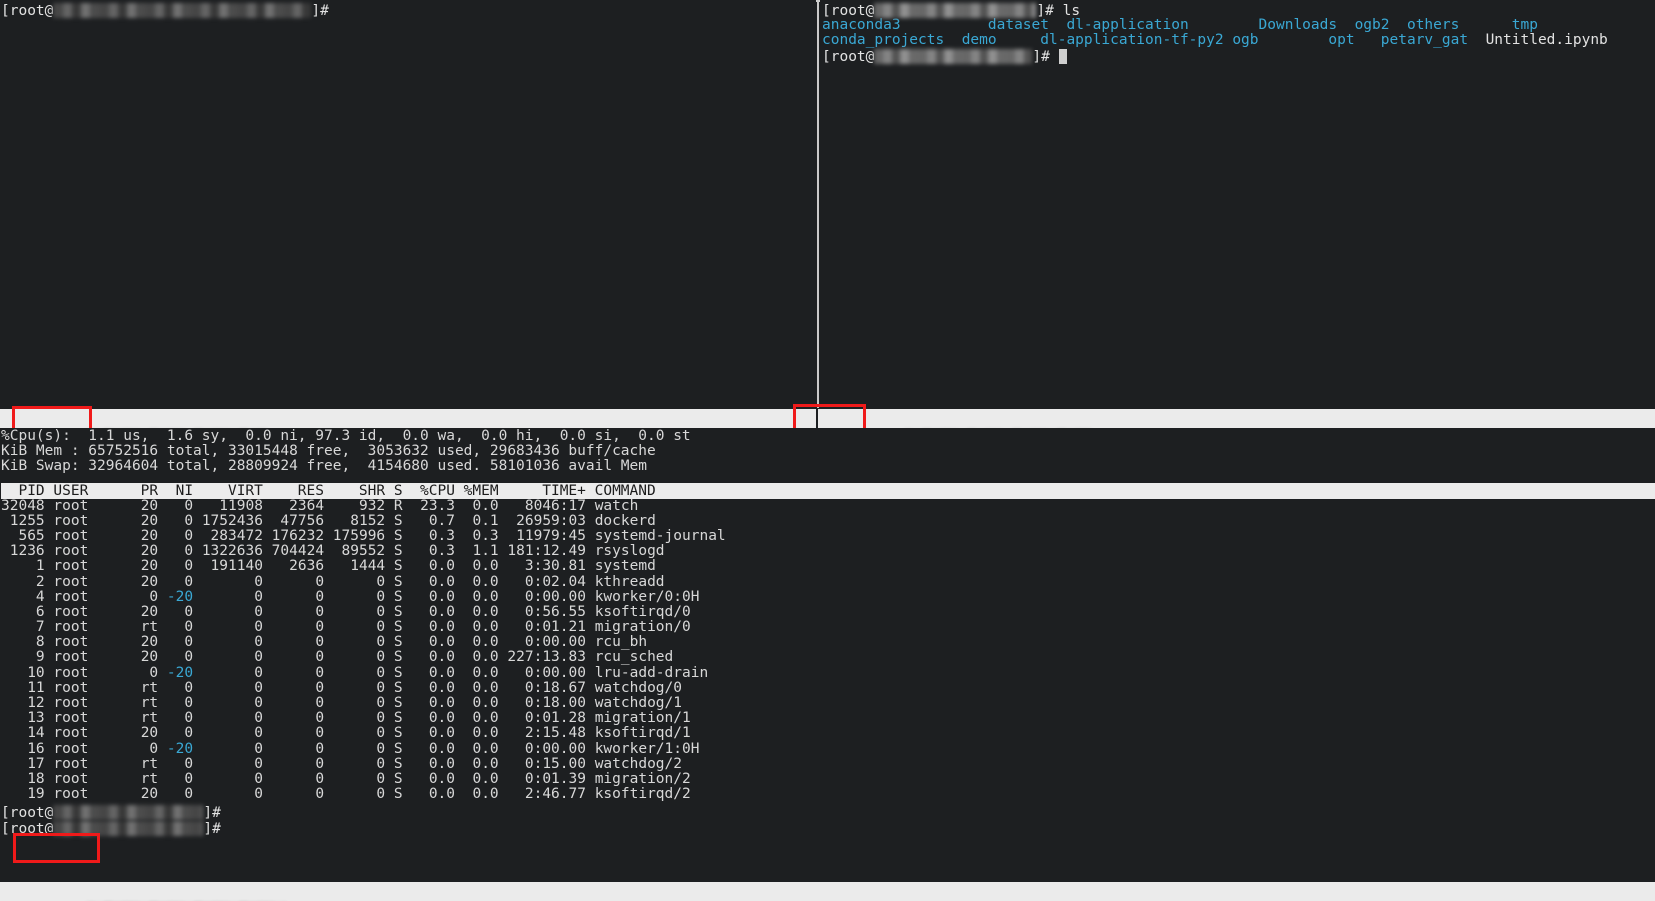 The height and width of the screenshot is (901, 1655). I want to click on ls-entry-conda_projects: conda_projects, so click(883, 40).